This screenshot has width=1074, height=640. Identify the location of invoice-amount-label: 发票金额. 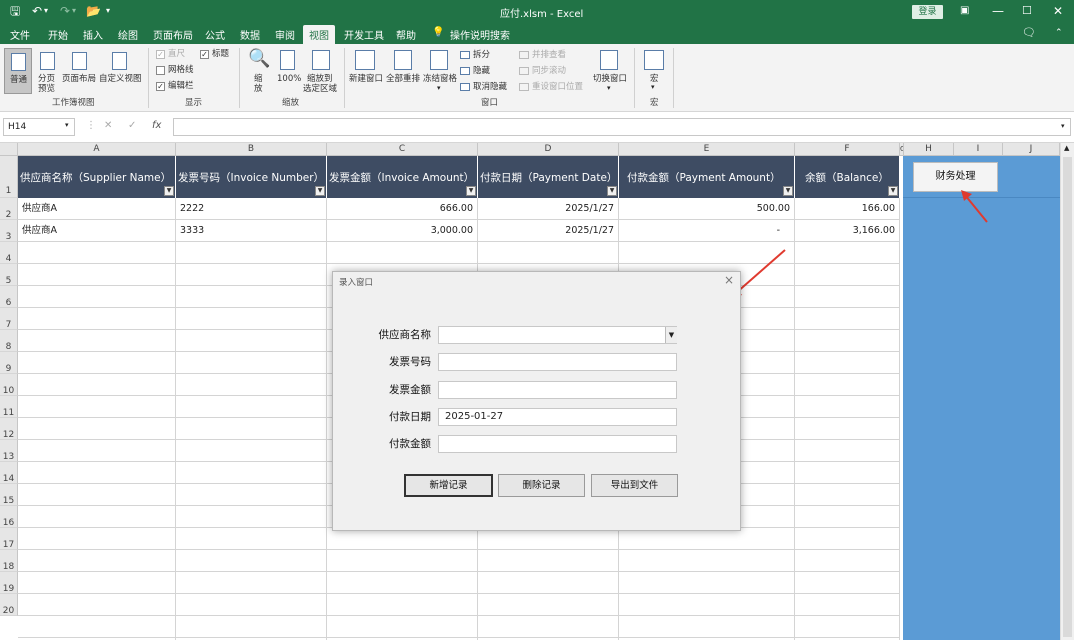
(410, 390).